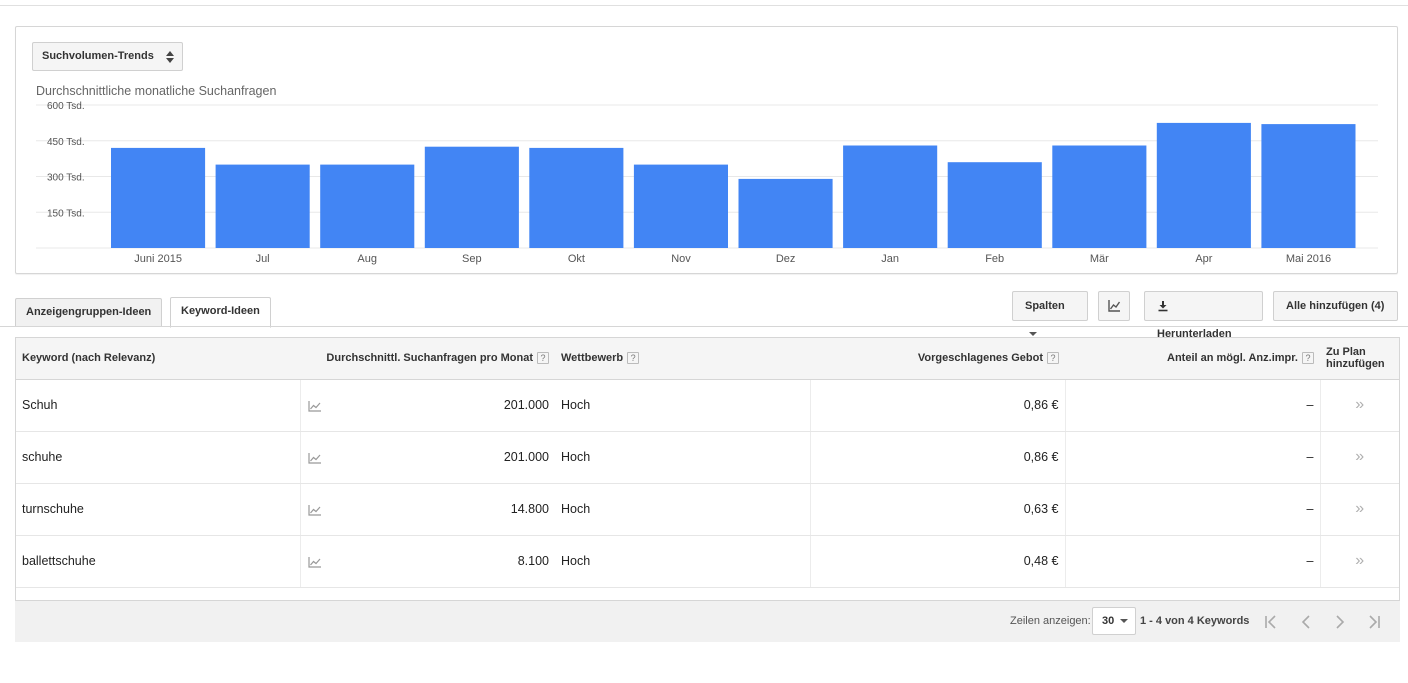 This screenshot has width=1408, height=683. Describe the element at coordinates (1192, 359) in the screenshot. I see `header-impression-share: Anteil an mögl. Anz.impr.?` at that location.